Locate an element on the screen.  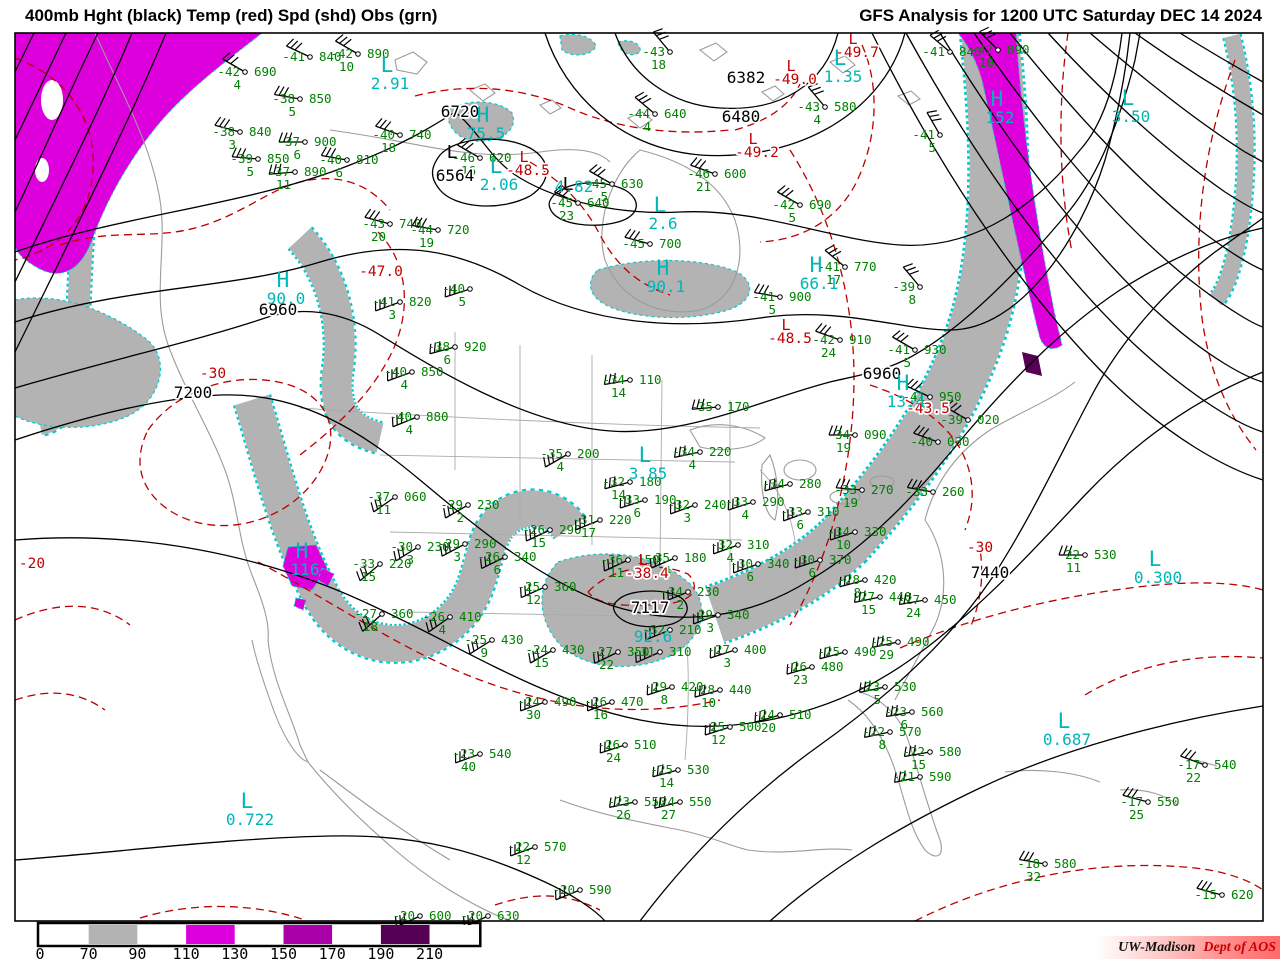
temperature-label: -49.2 is located at coordinates (757, 153).